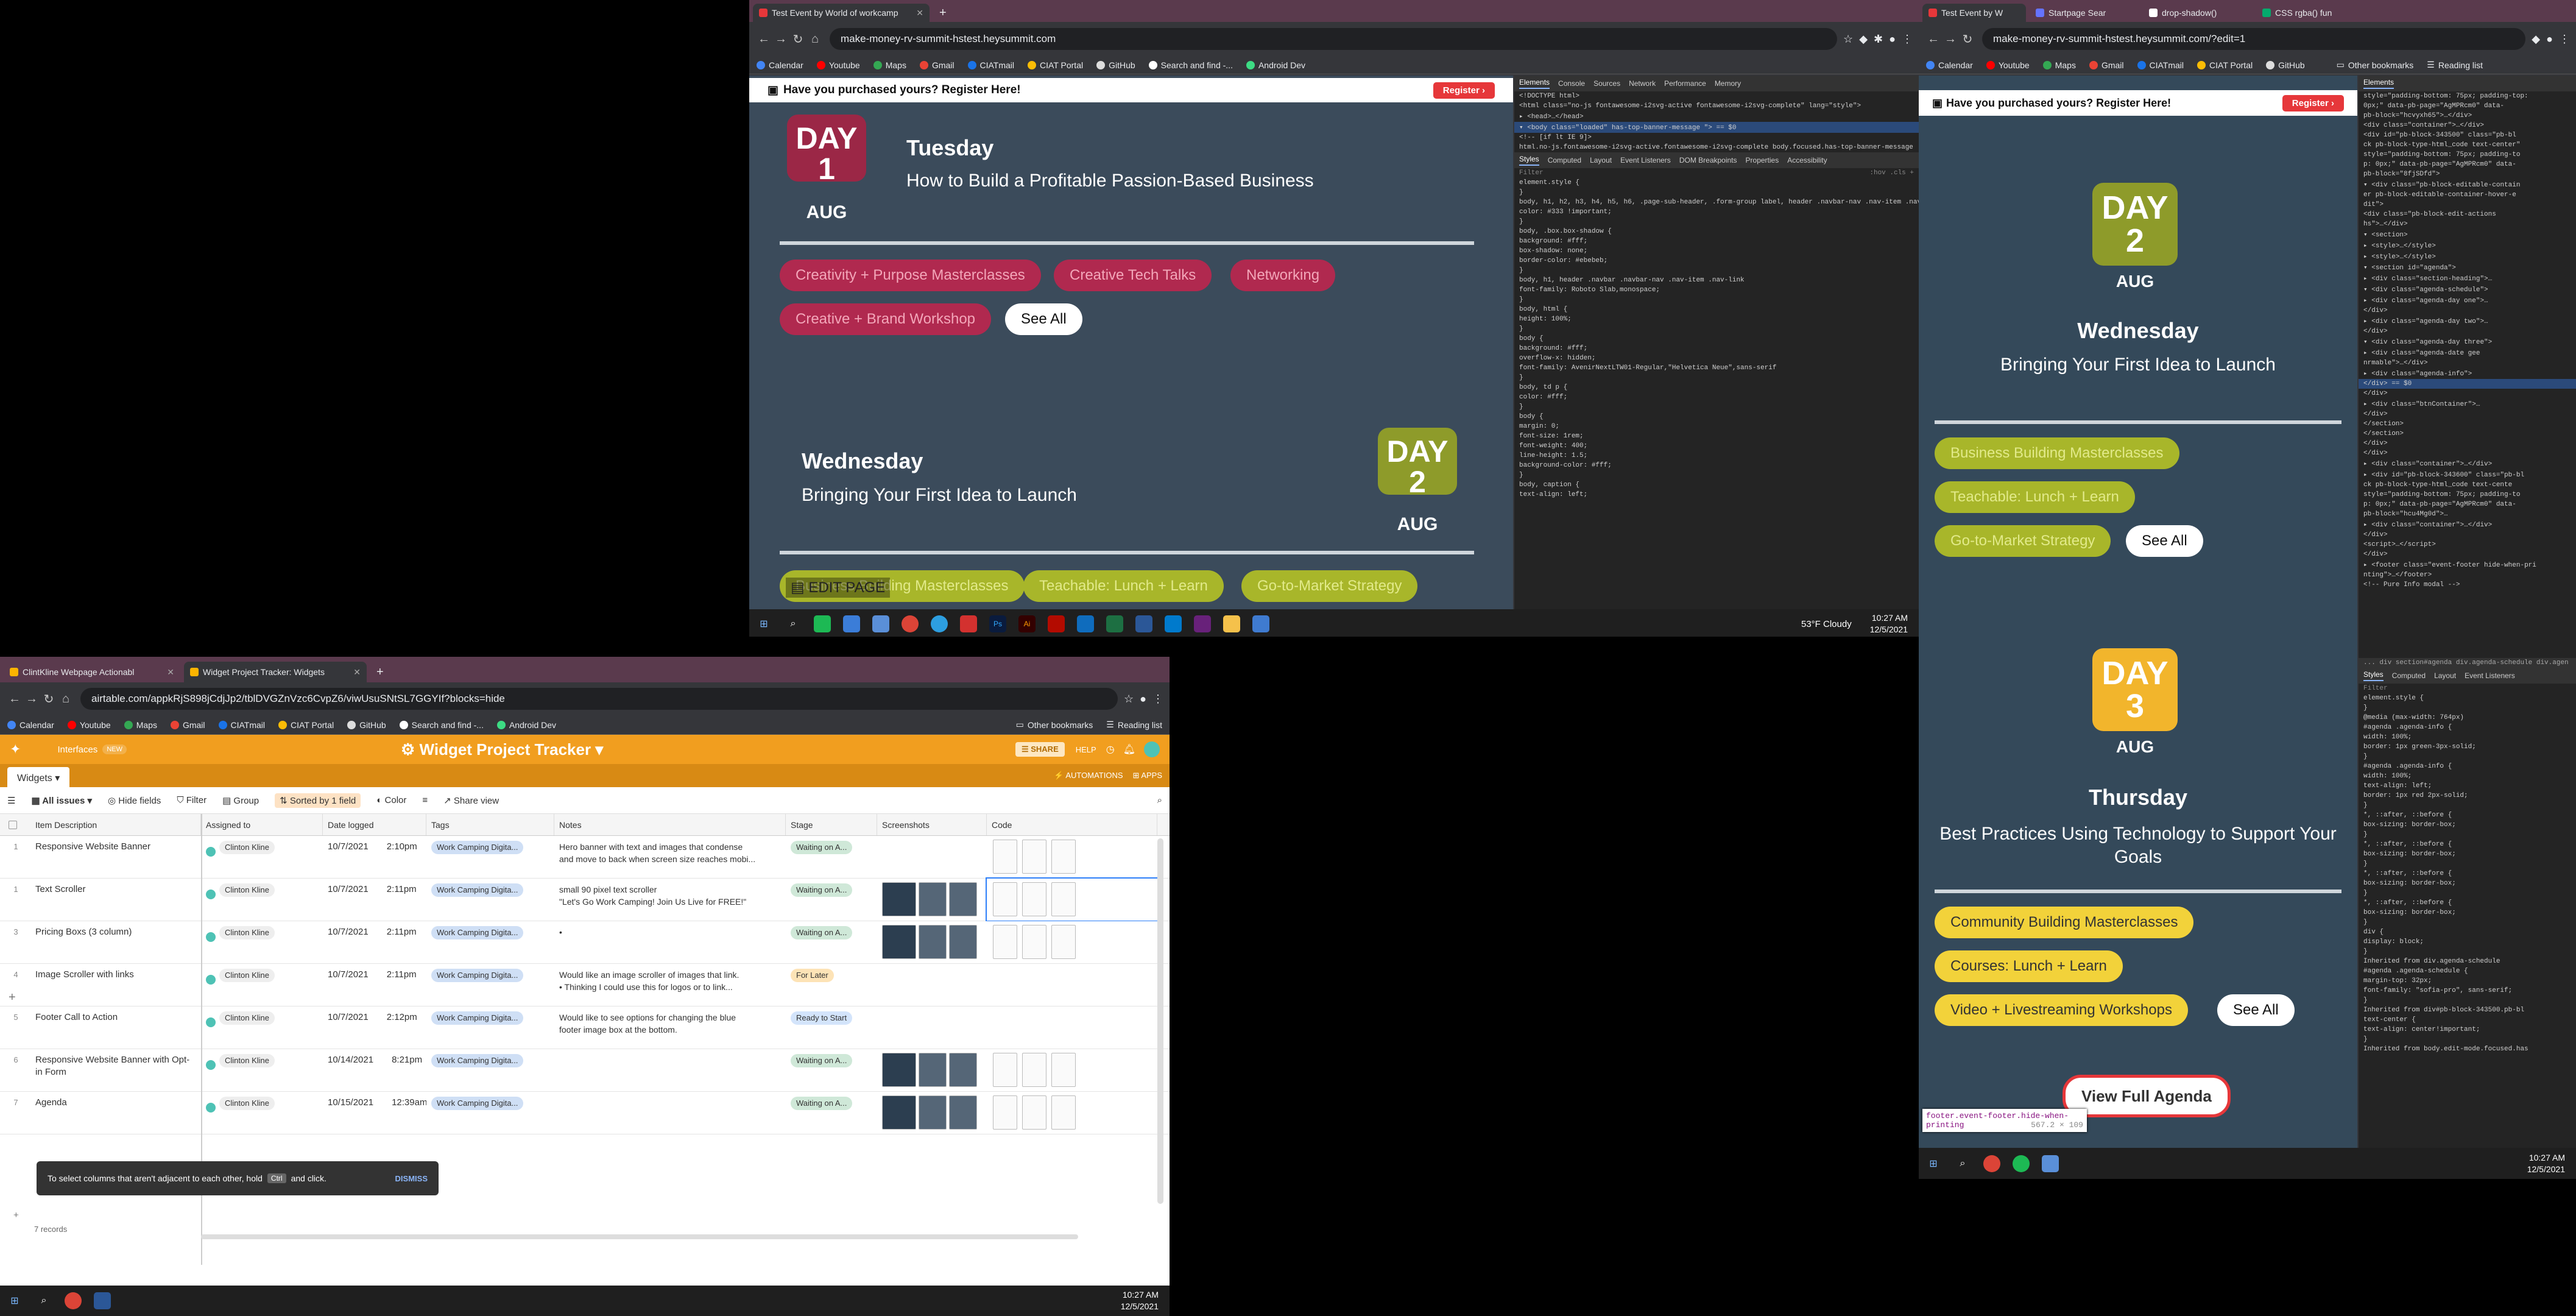  What do you see at coordinates (1716, 96) in the screenshot?
I see `code-line: <!DOCTYPE html>` at bounding box center [1716, 96].